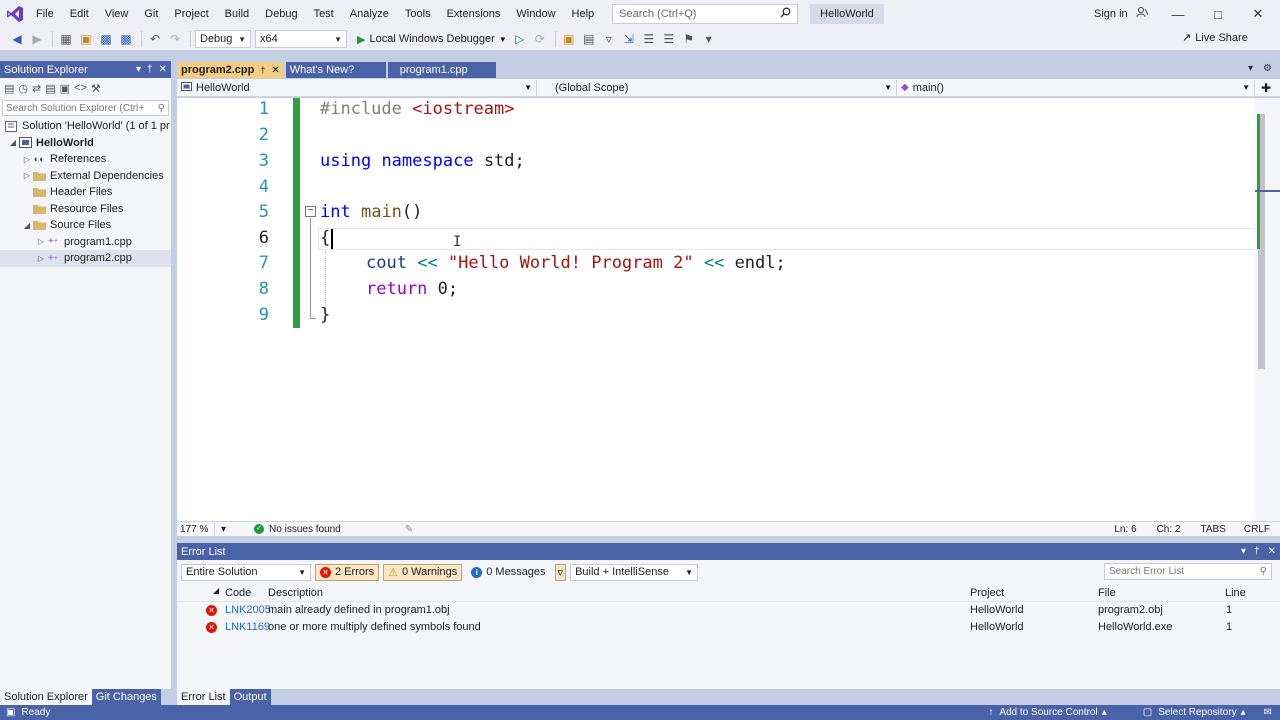 This screenshot has width=1280, height=720. What do you see at coordinates (432, 39) in the screenshot?
I see `start-debugging-button: ▶ Local Windows Debugger ▼` at bounding box center [432, 39].